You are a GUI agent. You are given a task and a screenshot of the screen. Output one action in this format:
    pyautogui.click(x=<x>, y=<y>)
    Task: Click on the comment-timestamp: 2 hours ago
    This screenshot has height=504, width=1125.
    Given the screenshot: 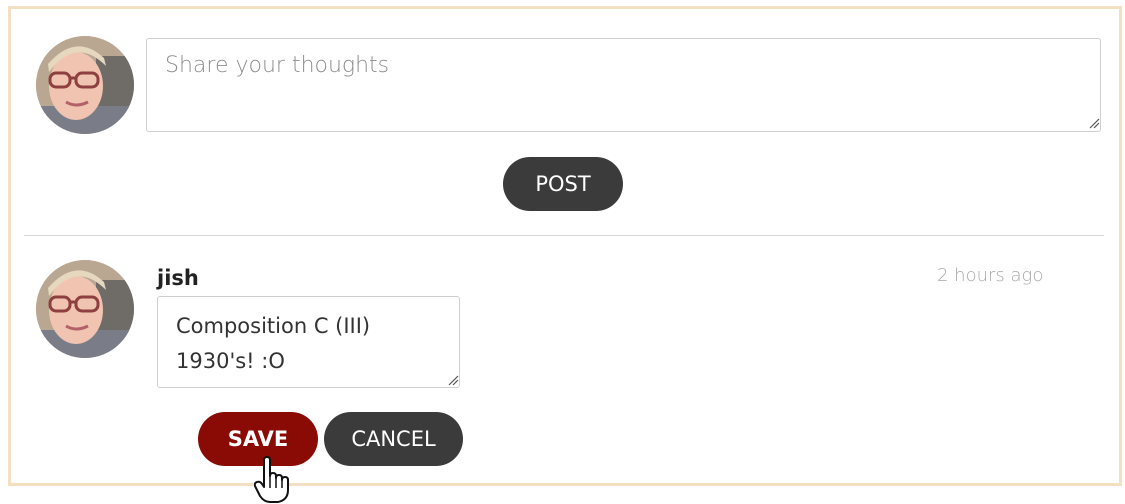 What is the action you would take?
    pyautogui.click(x=990, y=275)
    